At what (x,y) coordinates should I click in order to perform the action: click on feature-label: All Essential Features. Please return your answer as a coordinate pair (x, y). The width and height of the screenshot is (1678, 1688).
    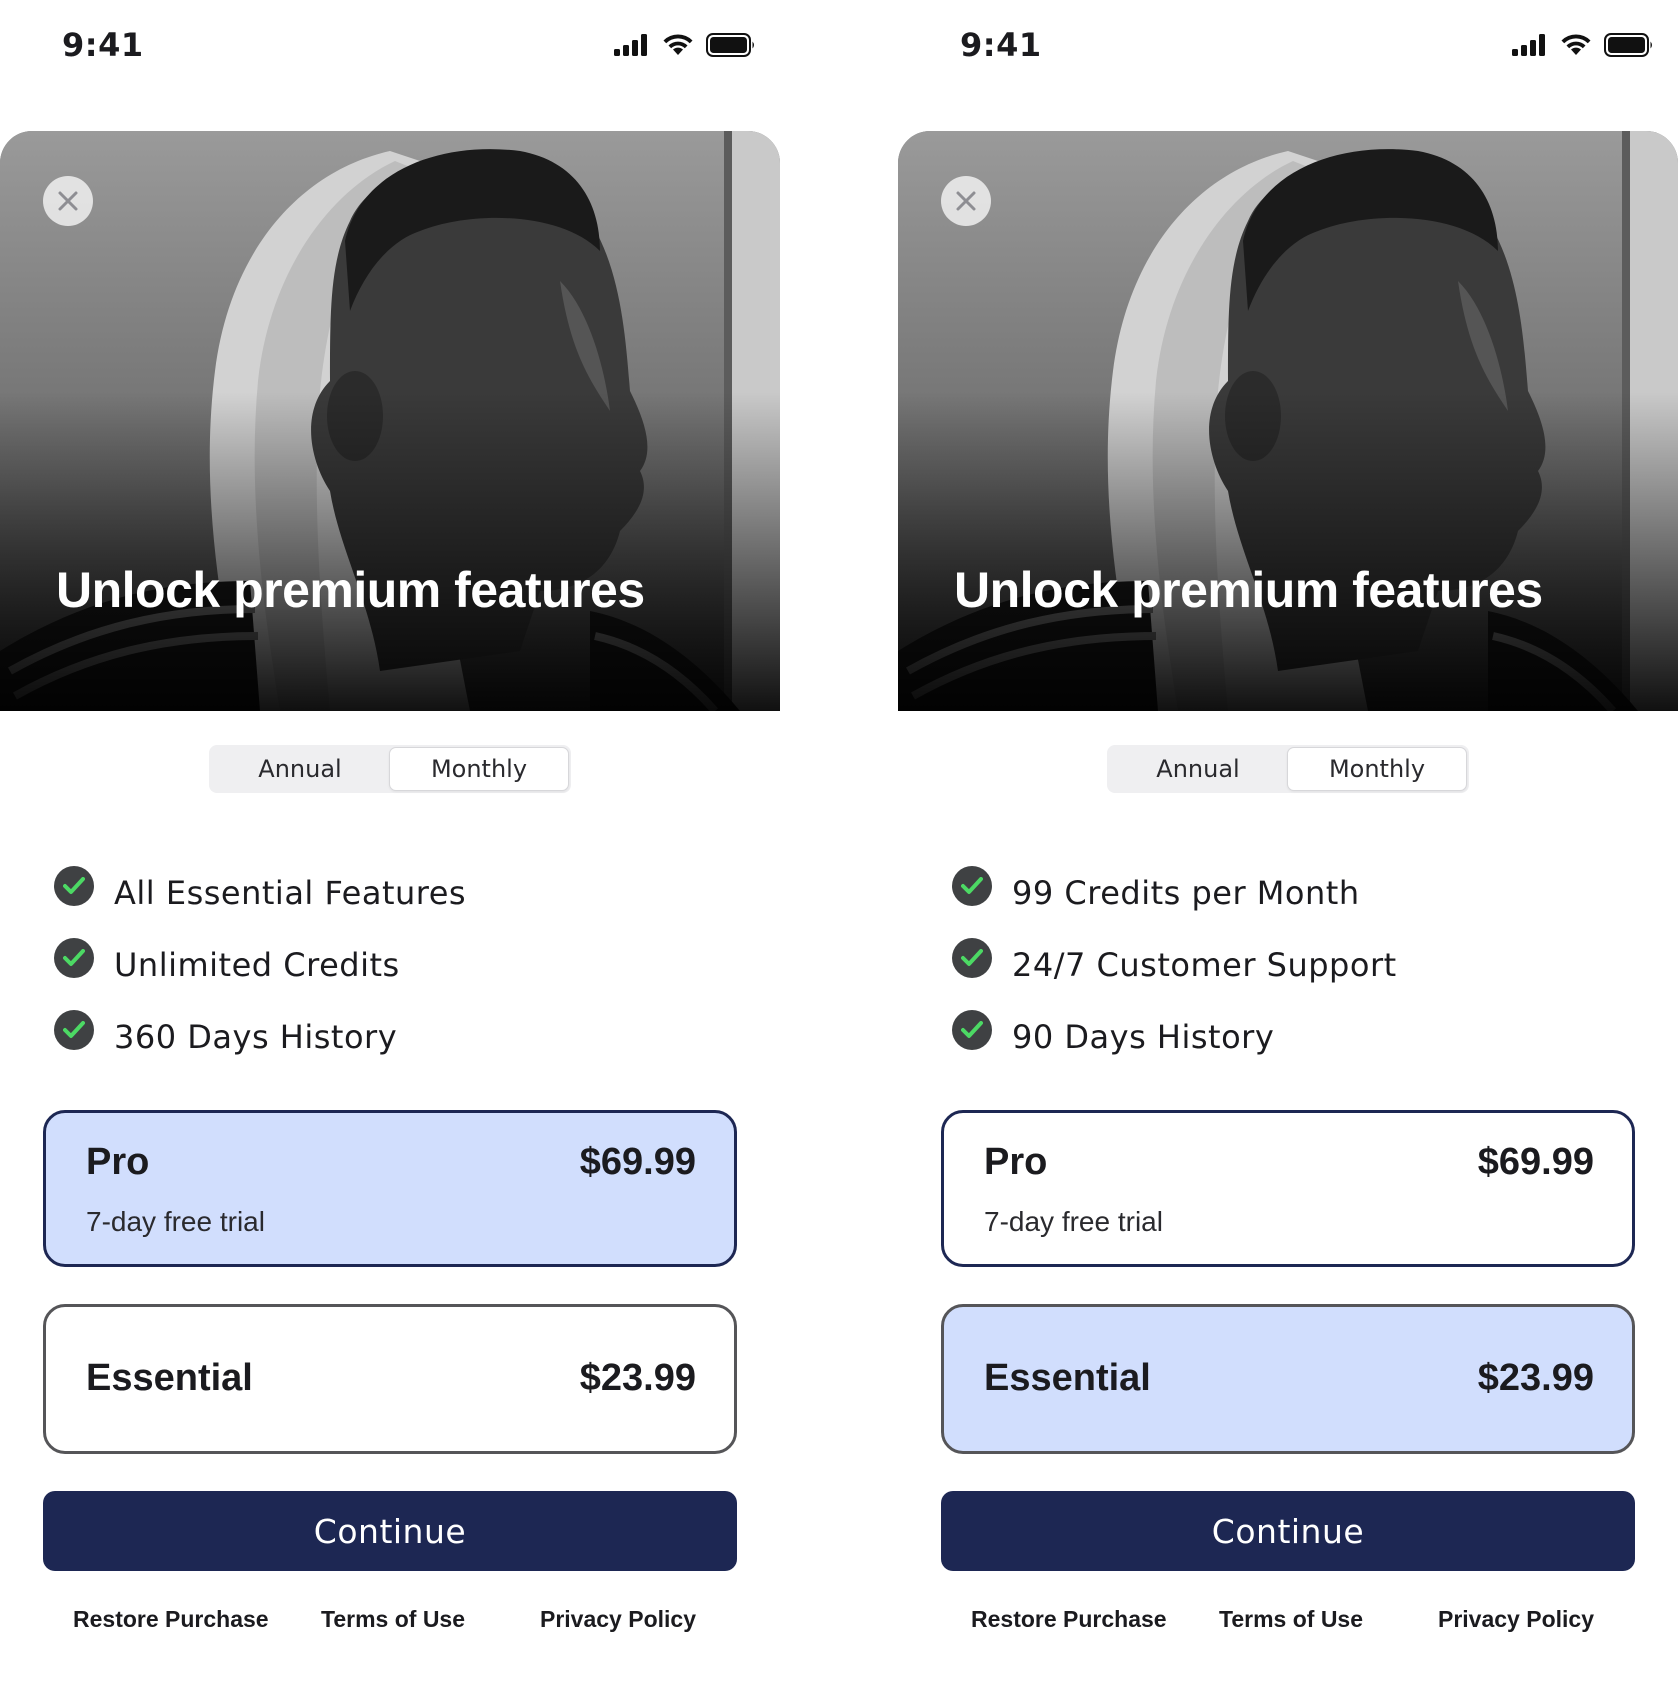
    Looking at the image, I should click on (290, 893).